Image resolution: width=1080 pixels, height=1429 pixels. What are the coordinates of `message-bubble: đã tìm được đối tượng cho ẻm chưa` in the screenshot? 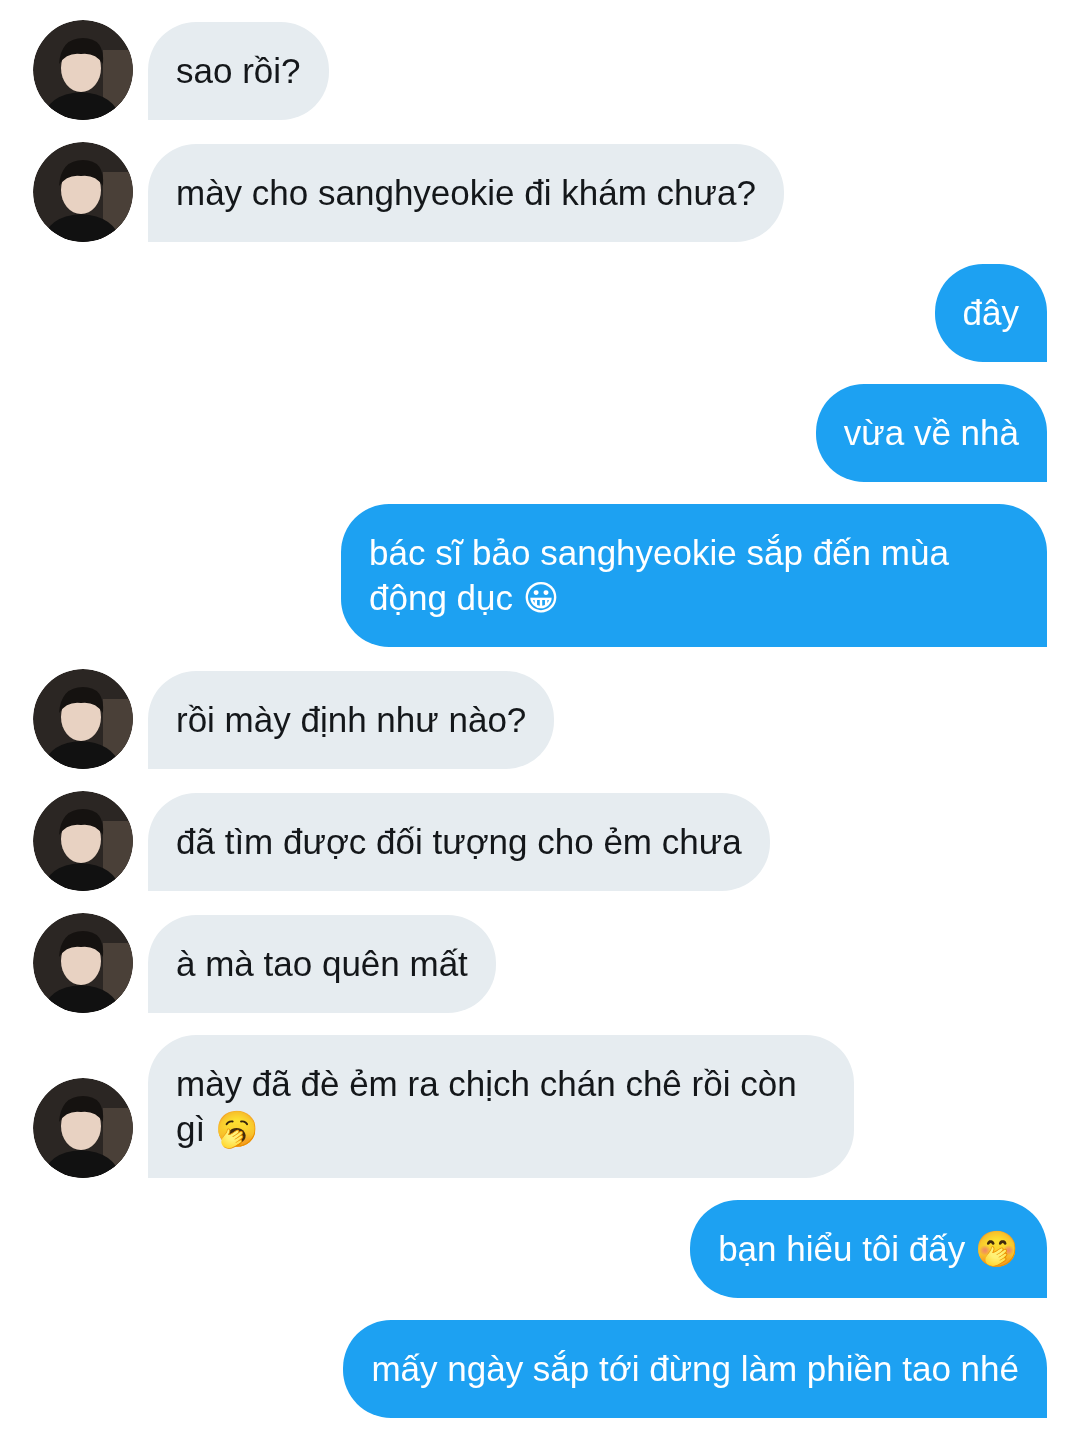 It's located at (459, 842).